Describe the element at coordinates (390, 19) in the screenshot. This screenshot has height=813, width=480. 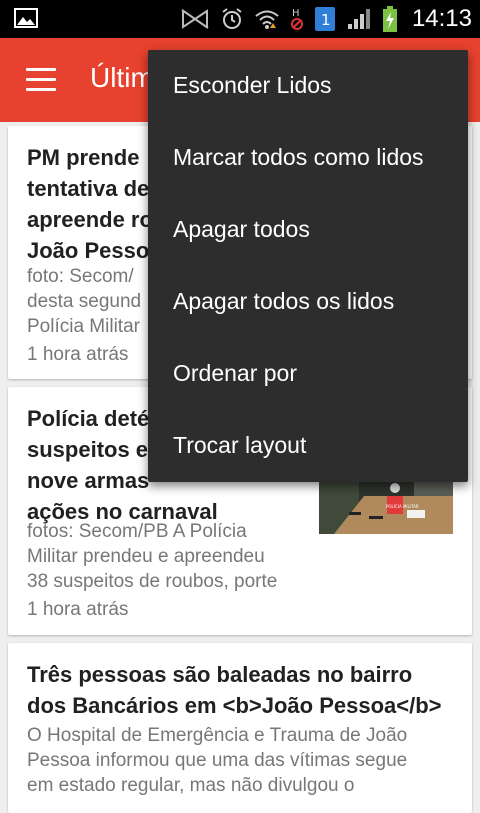
I see `battery-charging-icon` at that location.